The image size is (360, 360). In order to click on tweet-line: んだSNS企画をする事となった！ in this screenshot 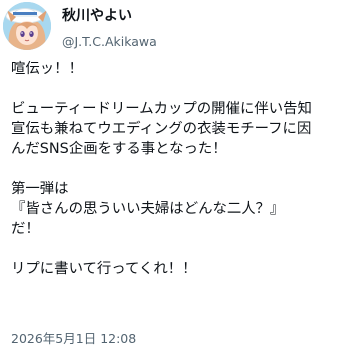, I will do `click(119, 149)`.